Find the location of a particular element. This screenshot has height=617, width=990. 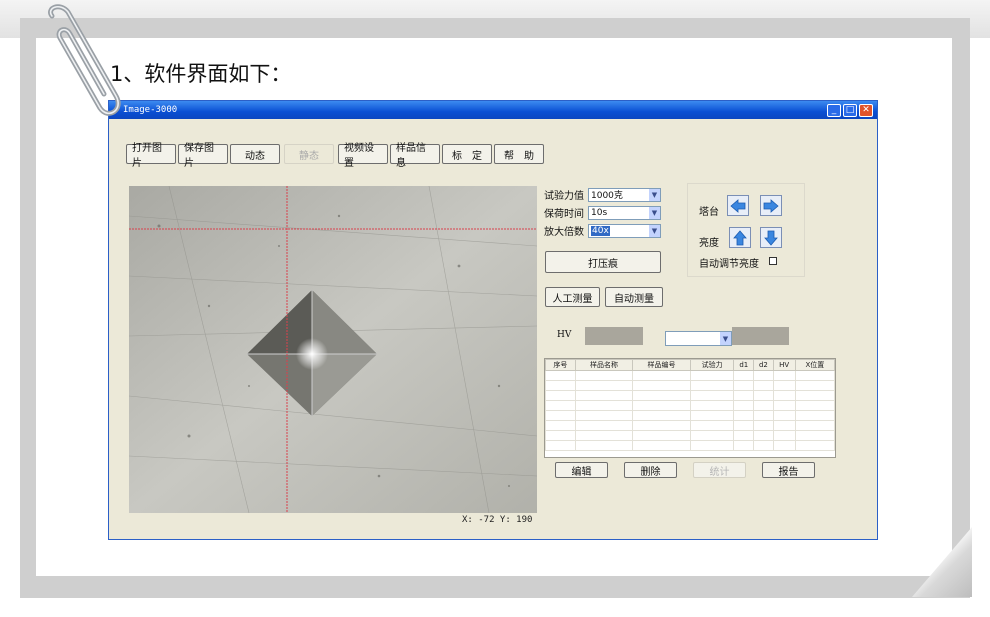

statistics-button: 统计 is located at coordinates (719, 470).